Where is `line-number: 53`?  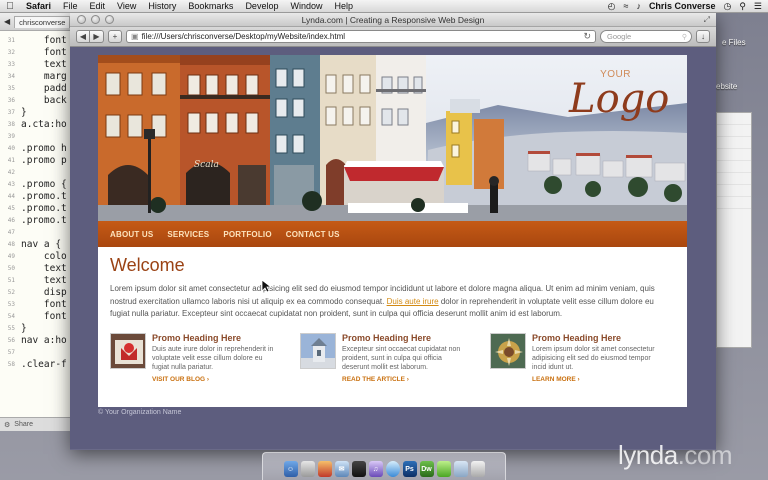
line-number: 53 is located at coordinates (11, 304).